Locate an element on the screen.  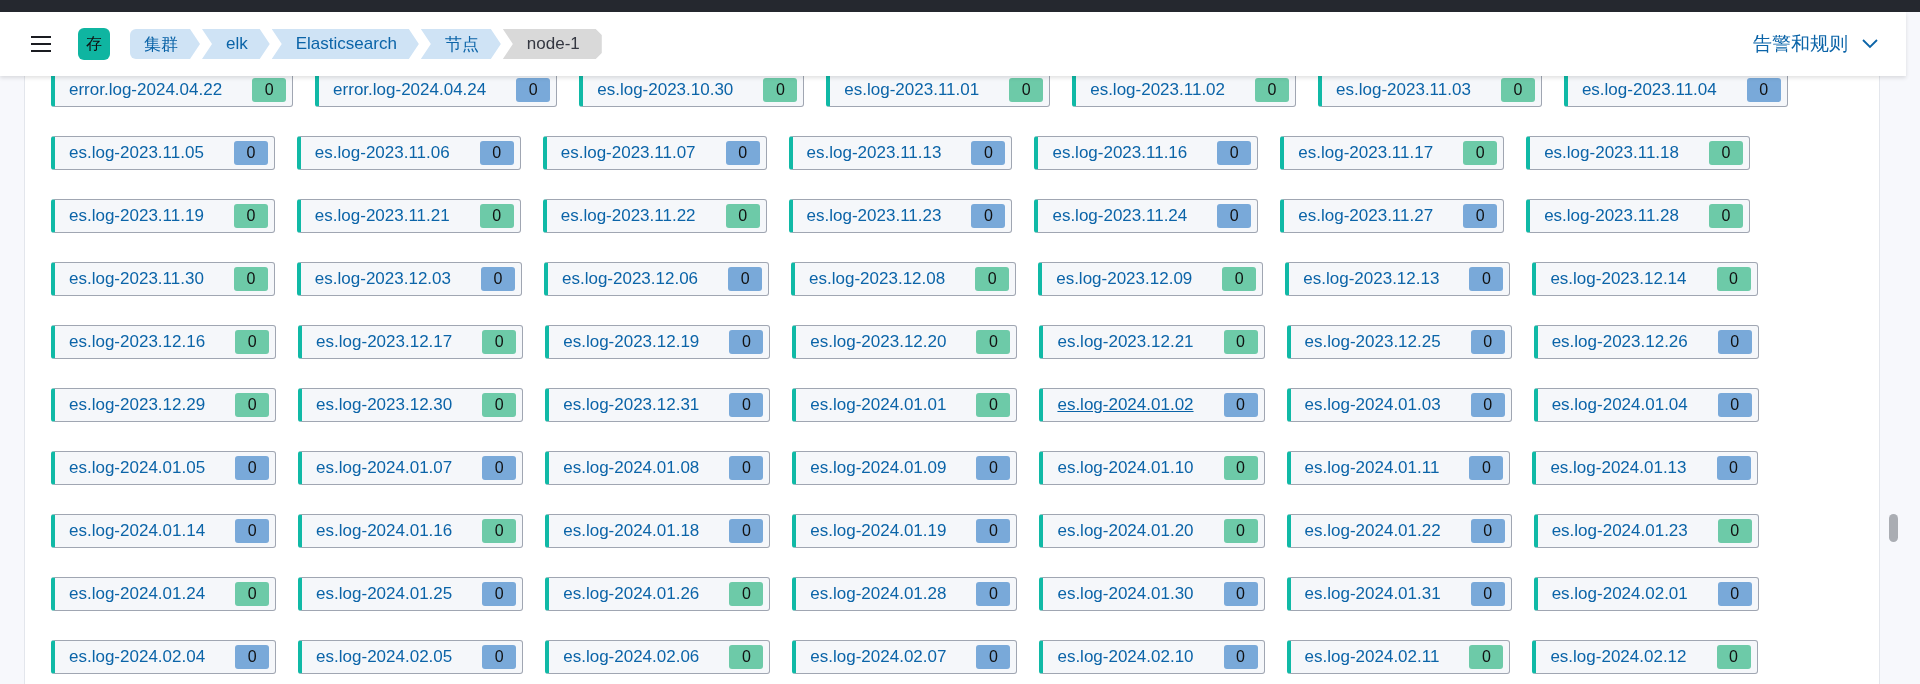
index-link: error.log-2024.04.22 is located at coordinates (146, 90).